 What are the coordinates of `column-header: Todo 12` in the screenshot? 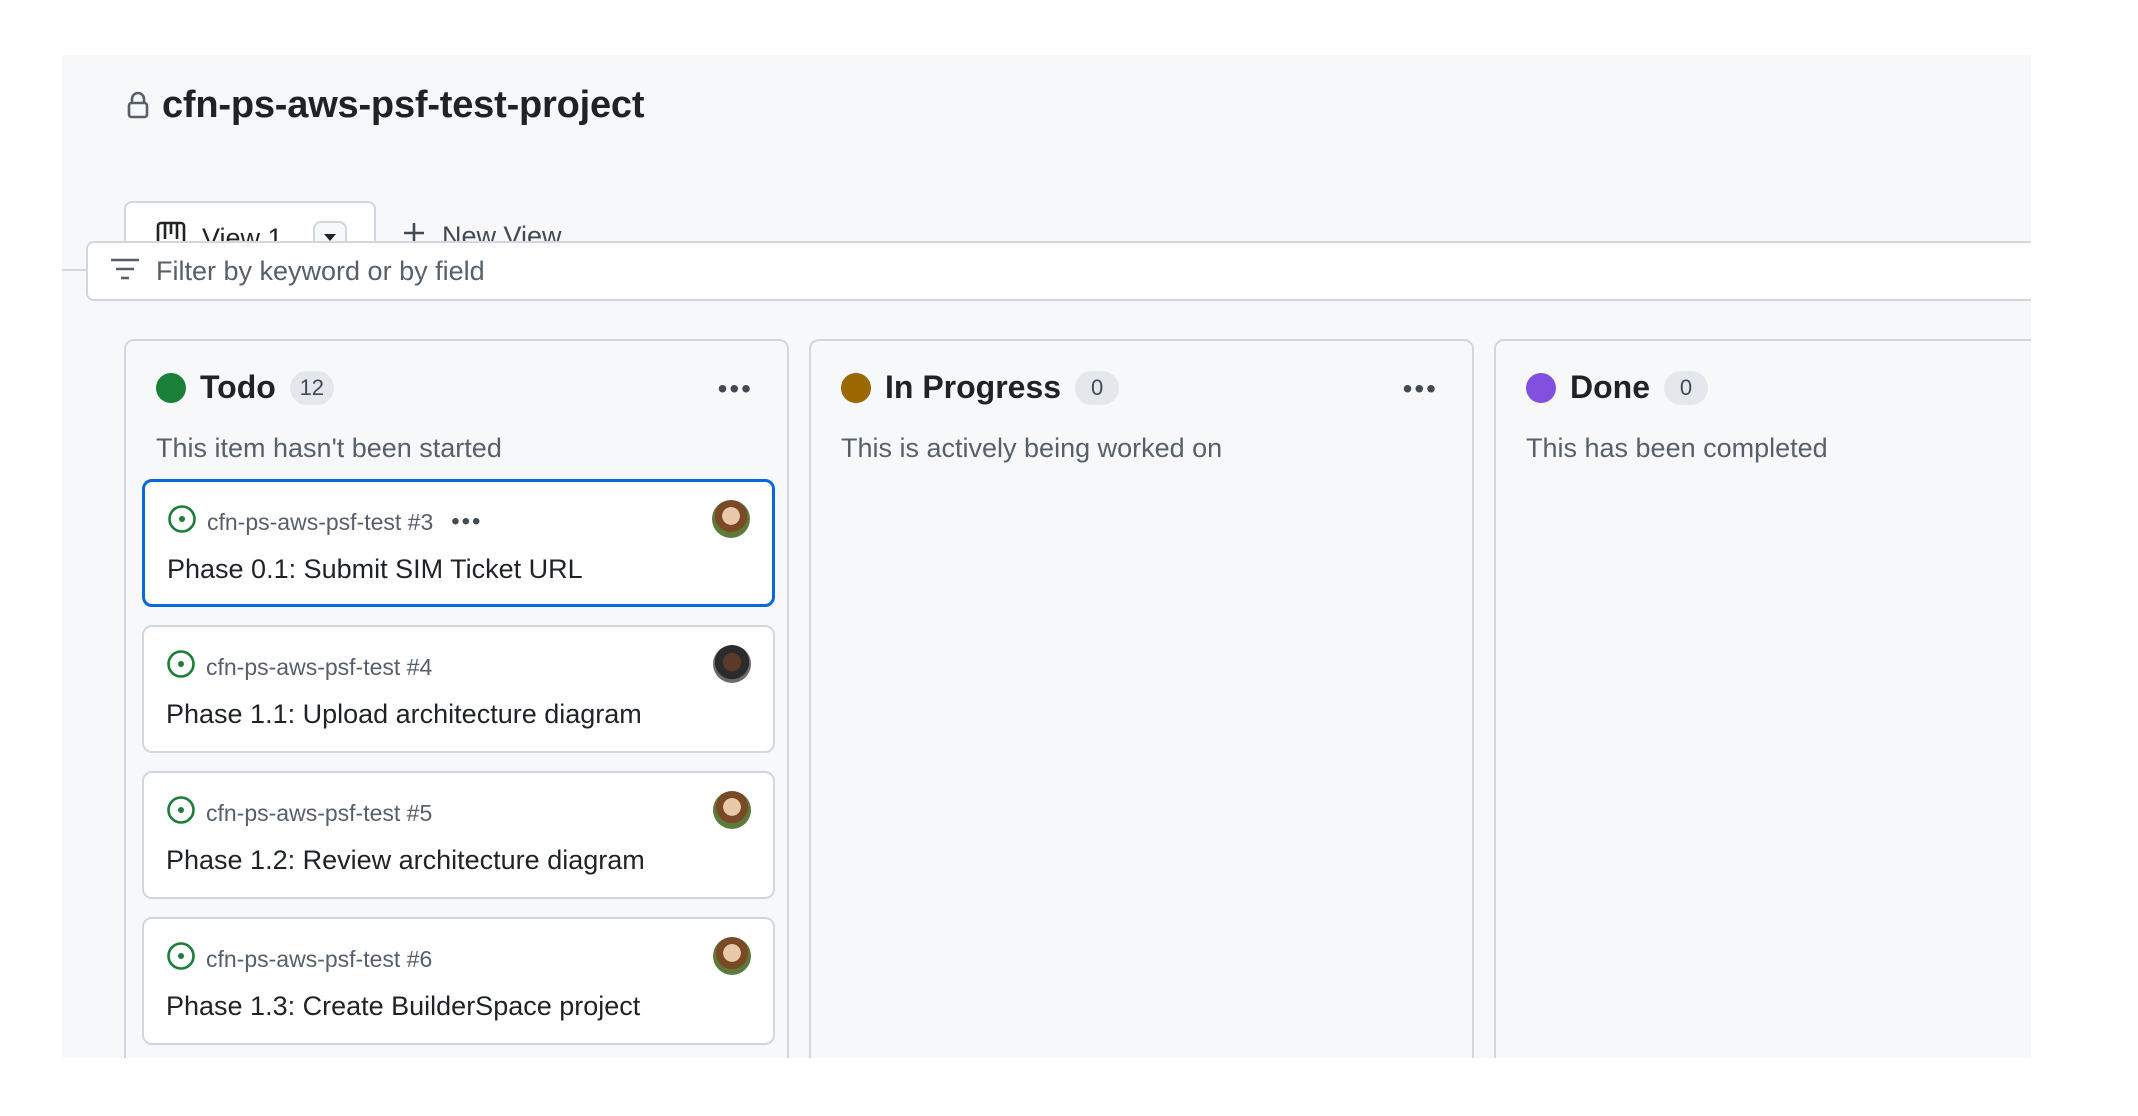 It's located at (245, 387).